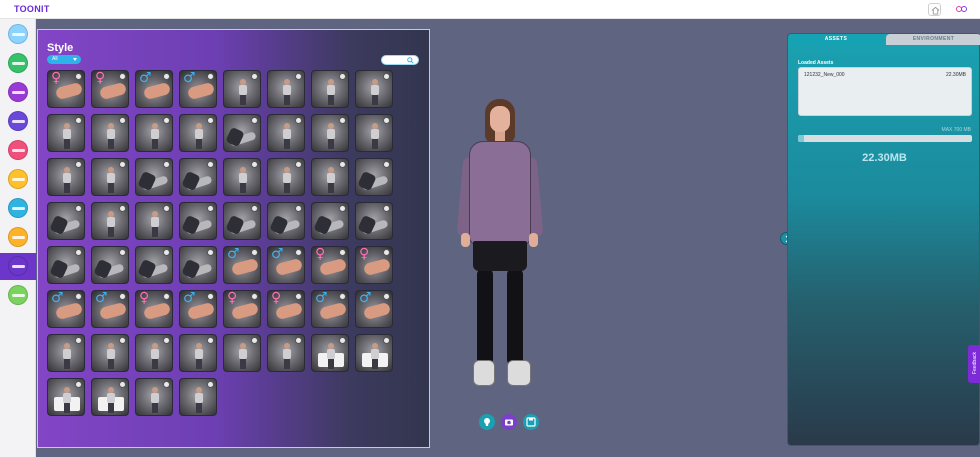 The height and width of the screenshot is (457, 980). Describe the element at coordinates (400, 60) in the screenshot. I see `search-input` at that location.